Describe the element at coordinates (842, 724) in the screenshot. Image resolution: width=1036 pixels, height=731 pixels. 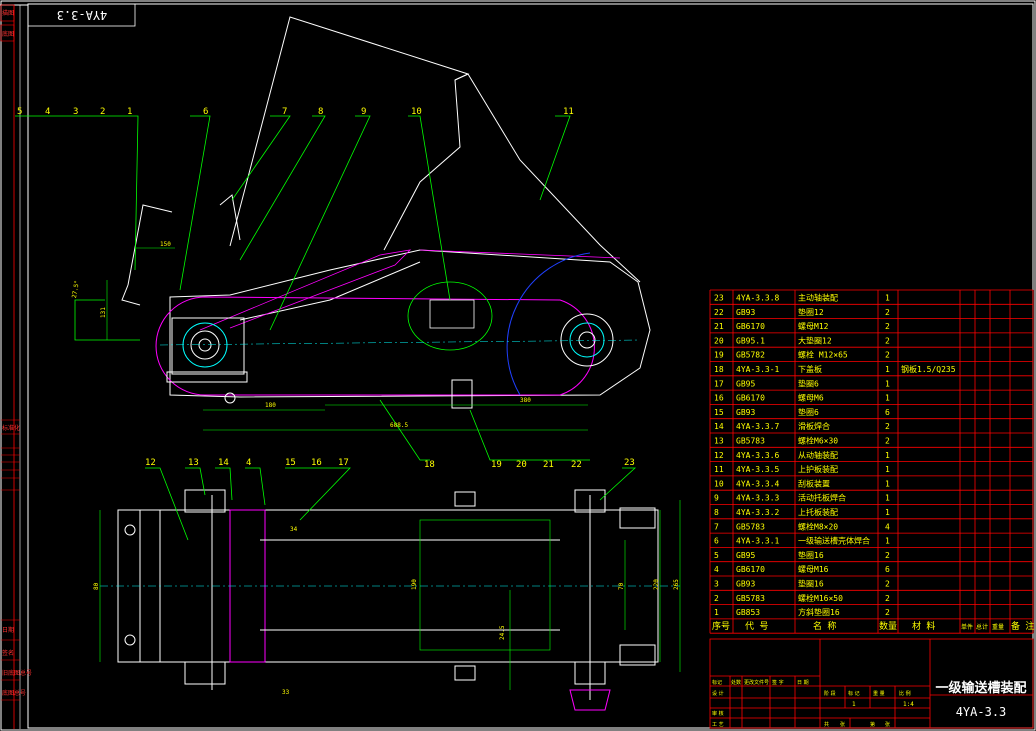
I see `tb-cell-13: 张` at that location.